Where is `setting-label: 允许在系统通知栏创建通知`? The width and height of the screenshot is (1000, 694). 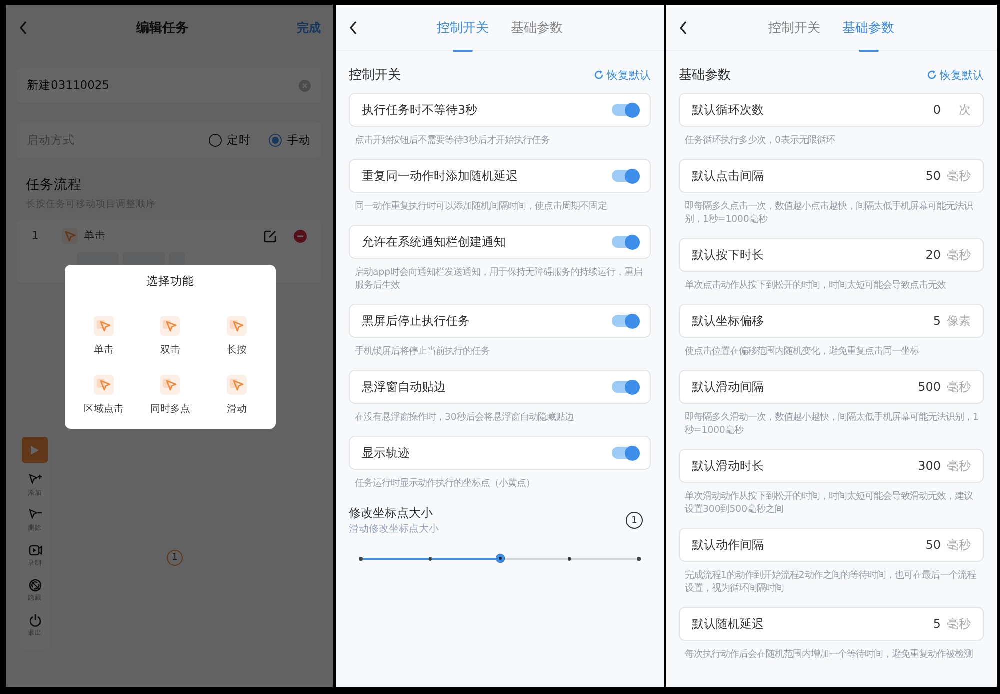
setting-label: 允许在系统通知栏创建通知 is located at coordinates (434, 242).